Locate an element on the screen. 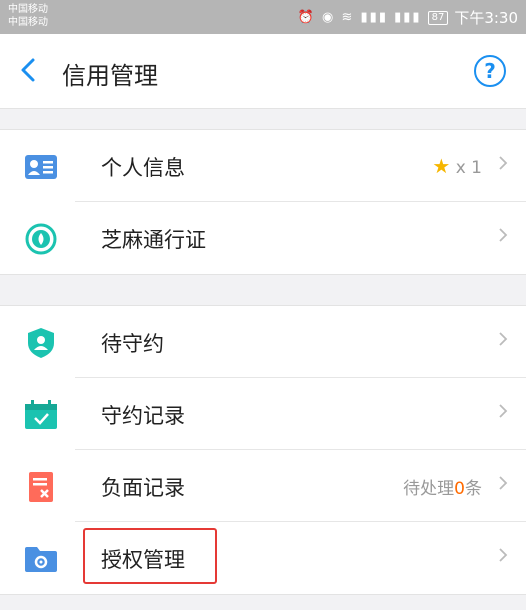 The image size is (526, 610). list-item-negative-record: 负面记录 待处理0条 is located at coordinates (263, 486).